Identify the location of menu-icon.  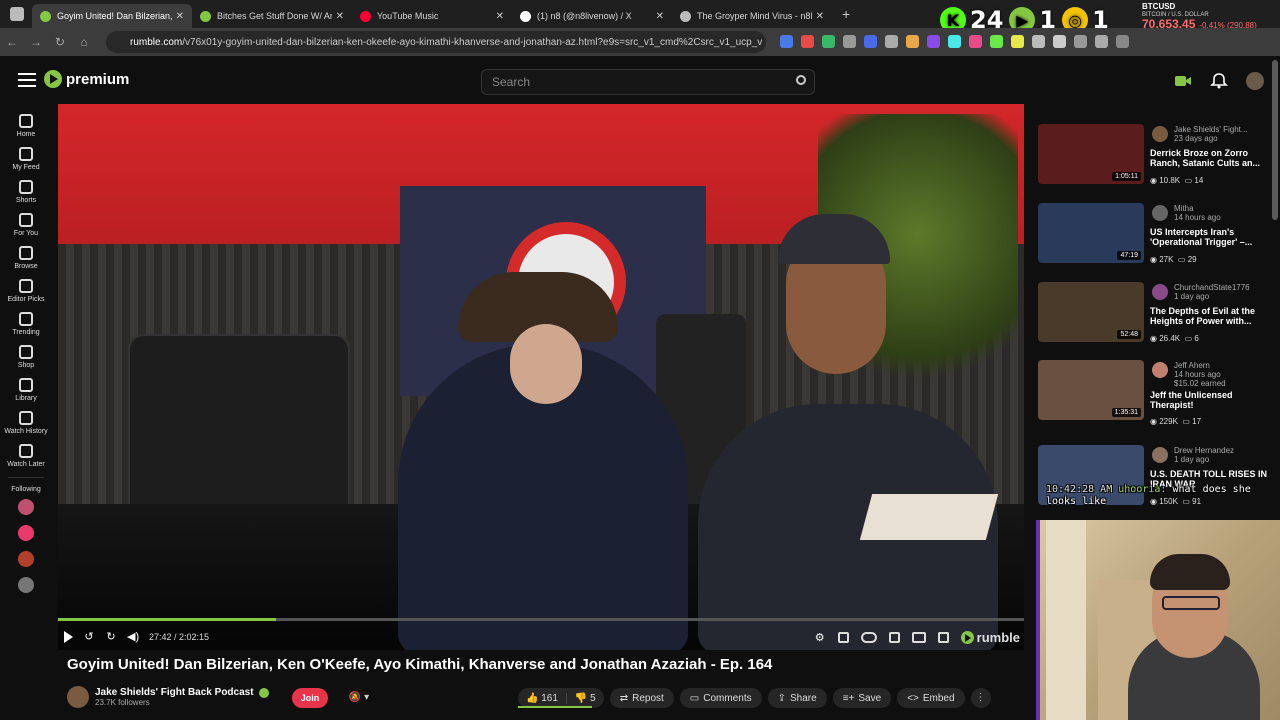
(27, 80).